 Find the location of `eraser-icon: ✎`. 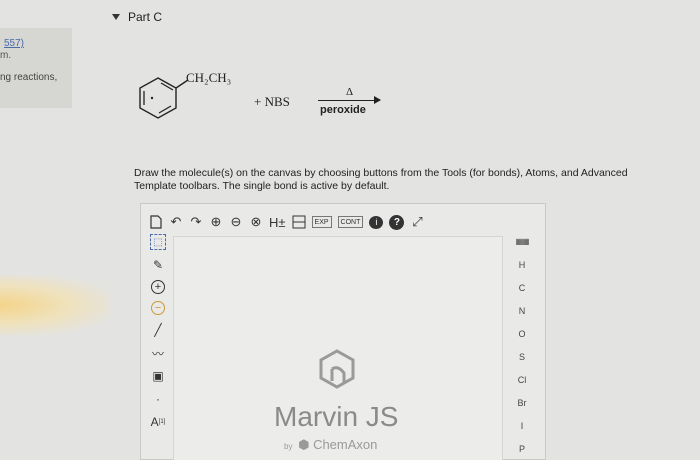

eraser-icon: ✎ is located at coordinates (158, 265).